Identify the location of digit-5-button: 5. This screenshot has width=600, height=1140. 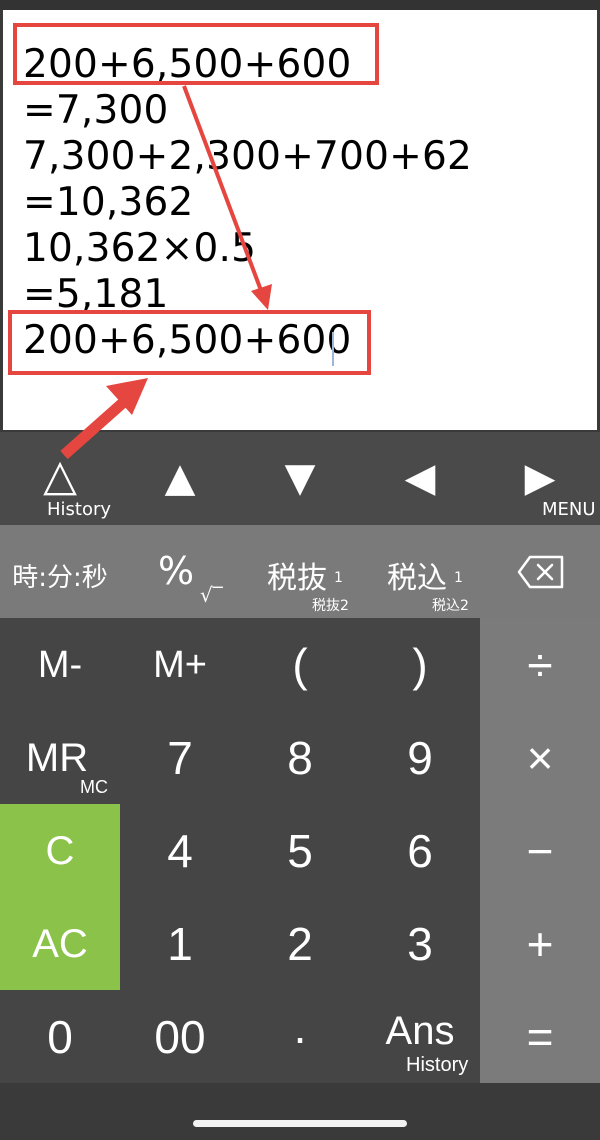
(300, 850).